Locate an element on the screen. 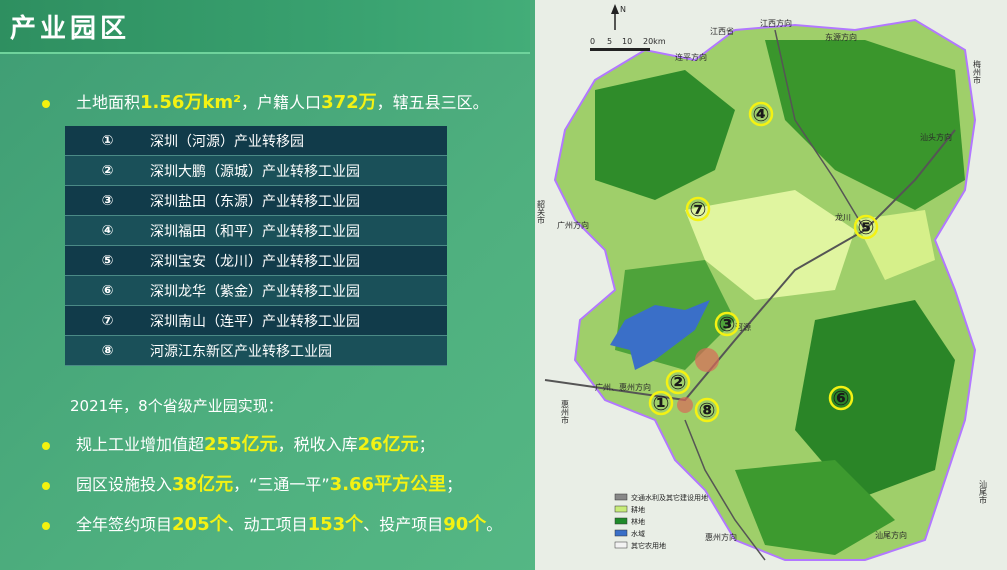 Image resolution: width=1007 pixels, height=570 pixels. achievement-line: 规上工业增加值超255亿元，税收入库26亿元； is located at coordinates (238, 443).